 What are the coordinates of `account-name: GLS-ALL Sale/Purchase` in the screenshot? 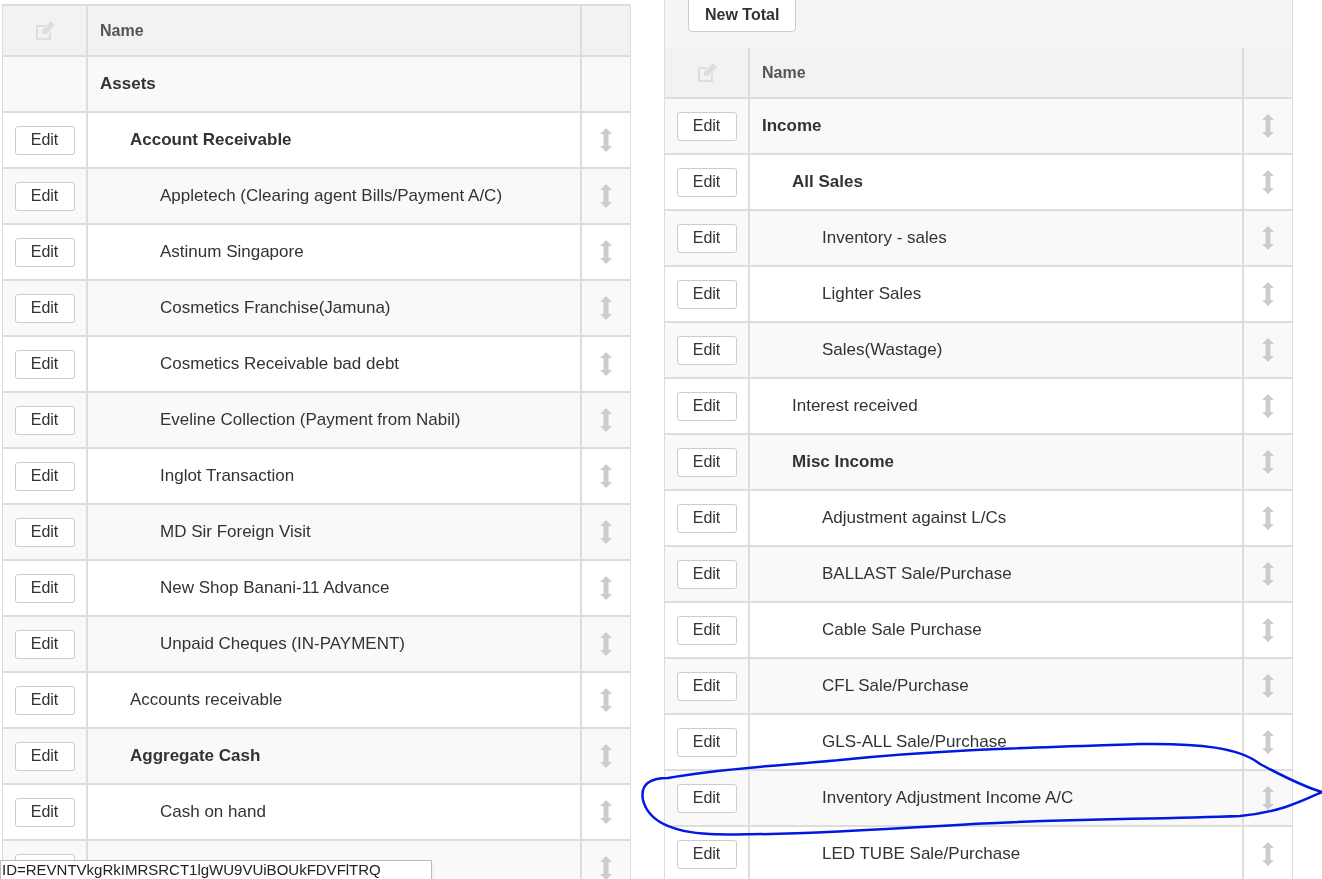 It's located at (914, 742).